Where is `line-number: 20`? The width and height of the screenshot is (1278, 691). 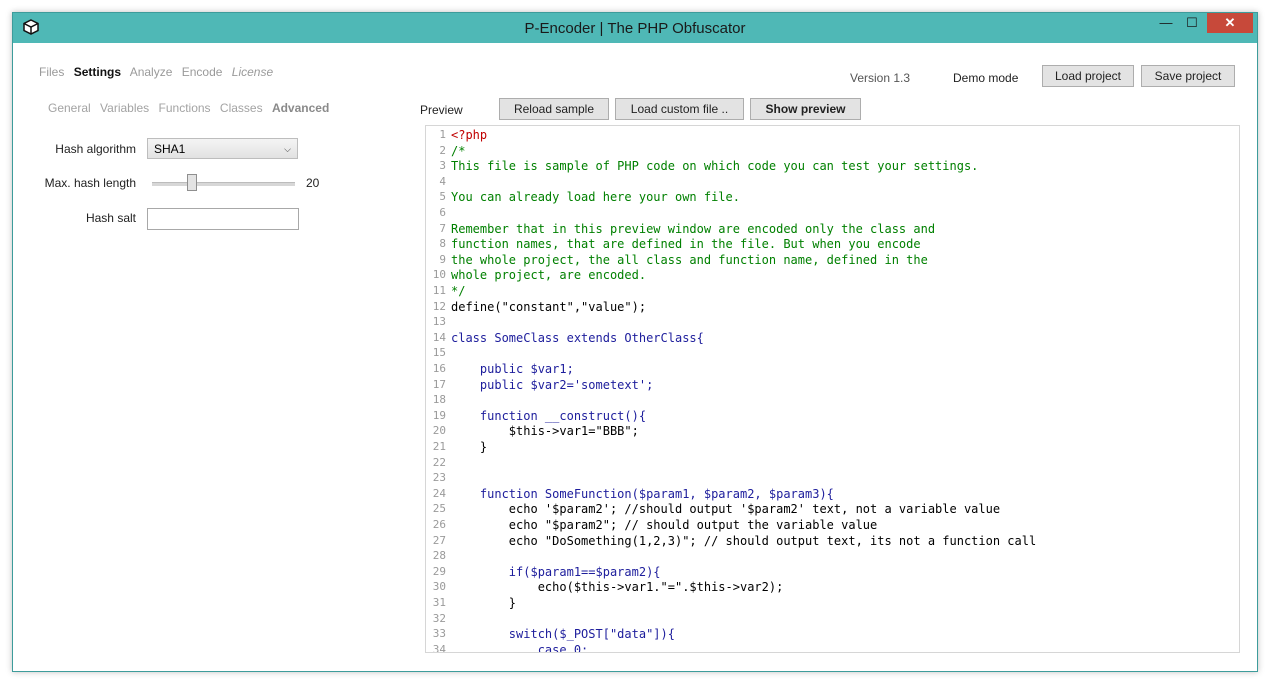
line-number: 20 is located at coordinates (439, 431).